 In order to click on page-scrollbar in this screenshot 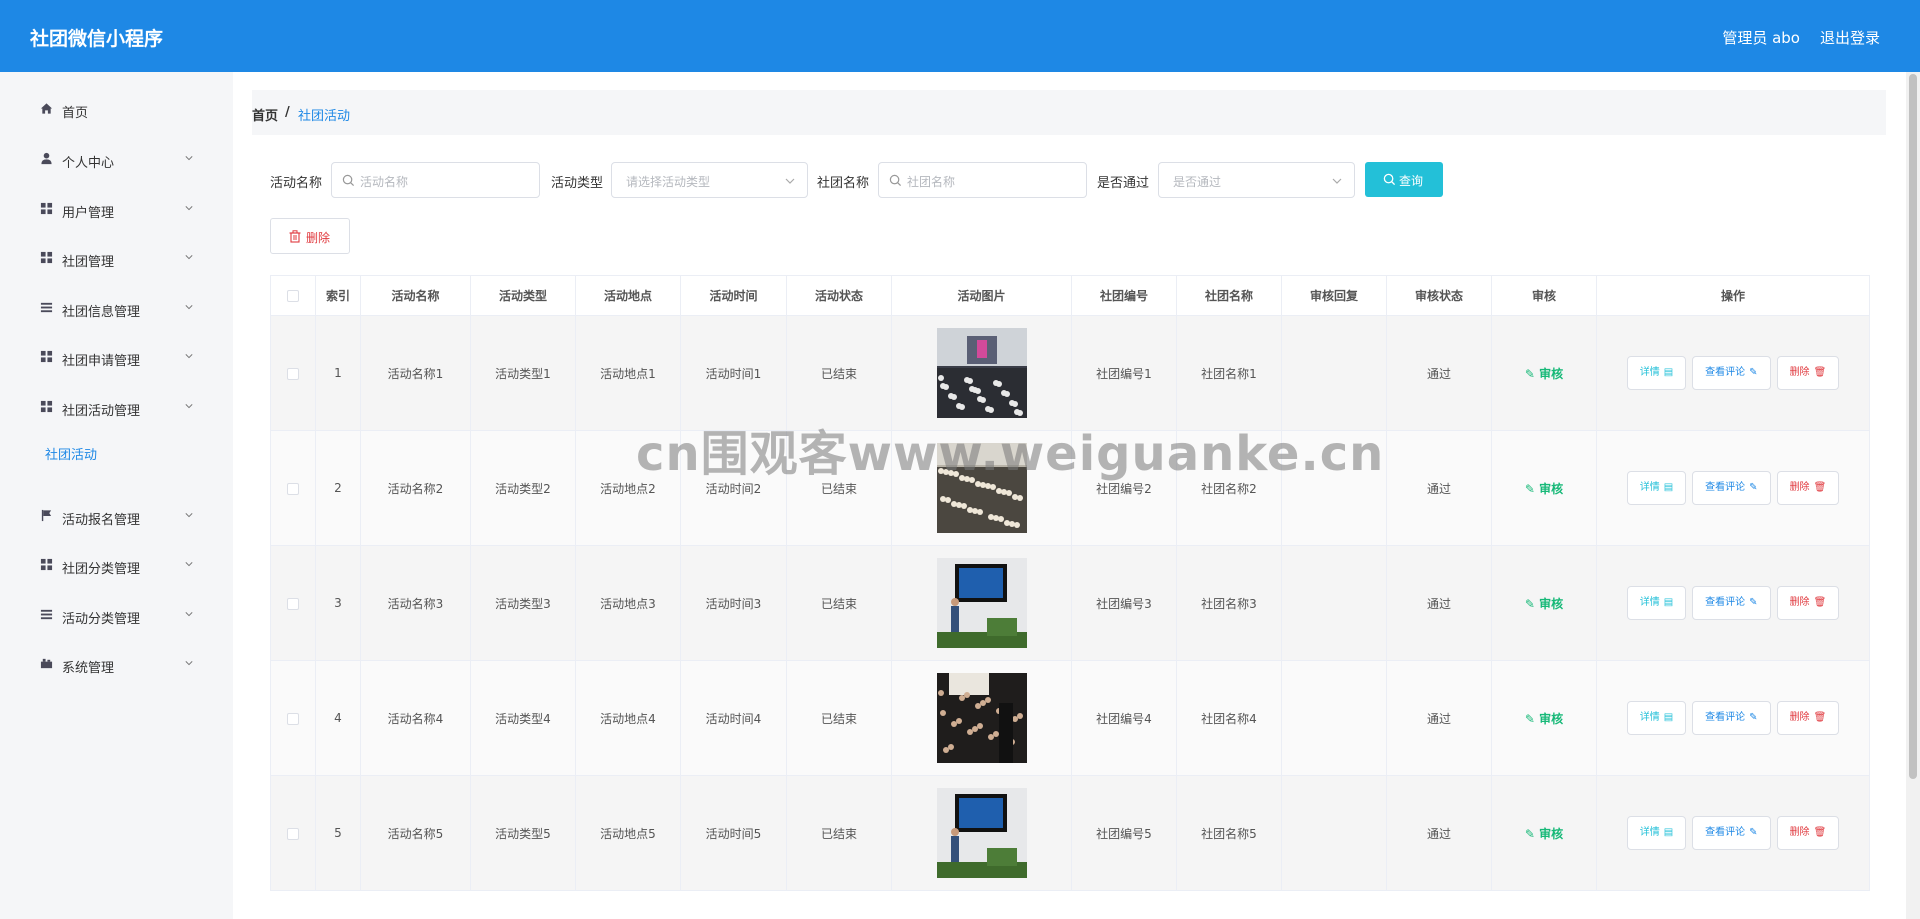, I will do `click(1913, 495)`.